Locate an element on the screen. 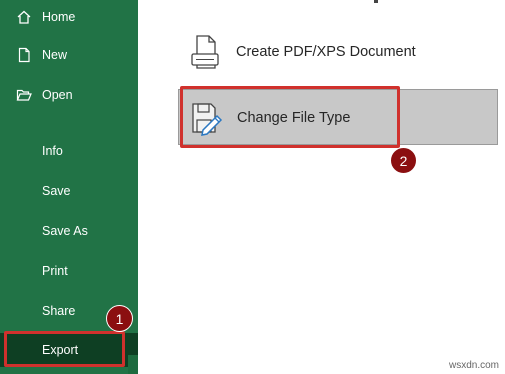  sidebar-item-save: Save is located at coordinates (69, 191).